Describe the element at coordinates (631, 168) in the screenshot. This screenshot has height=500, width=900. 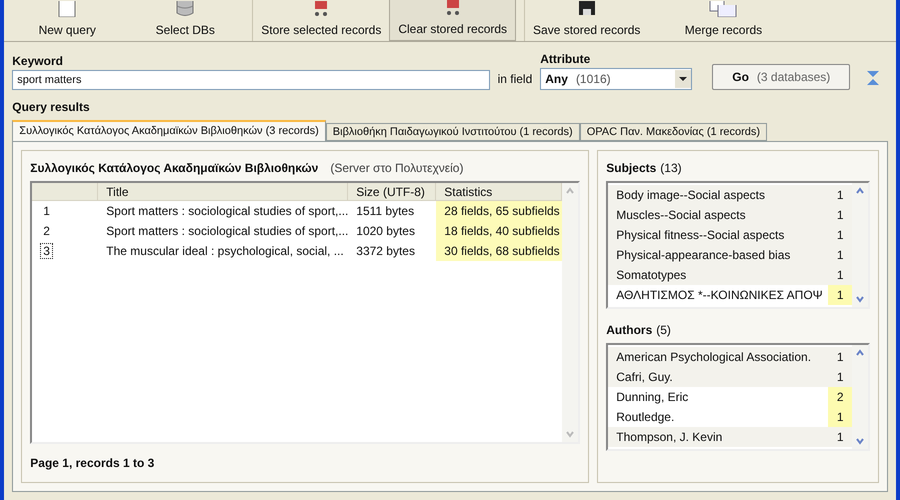
I see `facet-title: Subjects` at that location.